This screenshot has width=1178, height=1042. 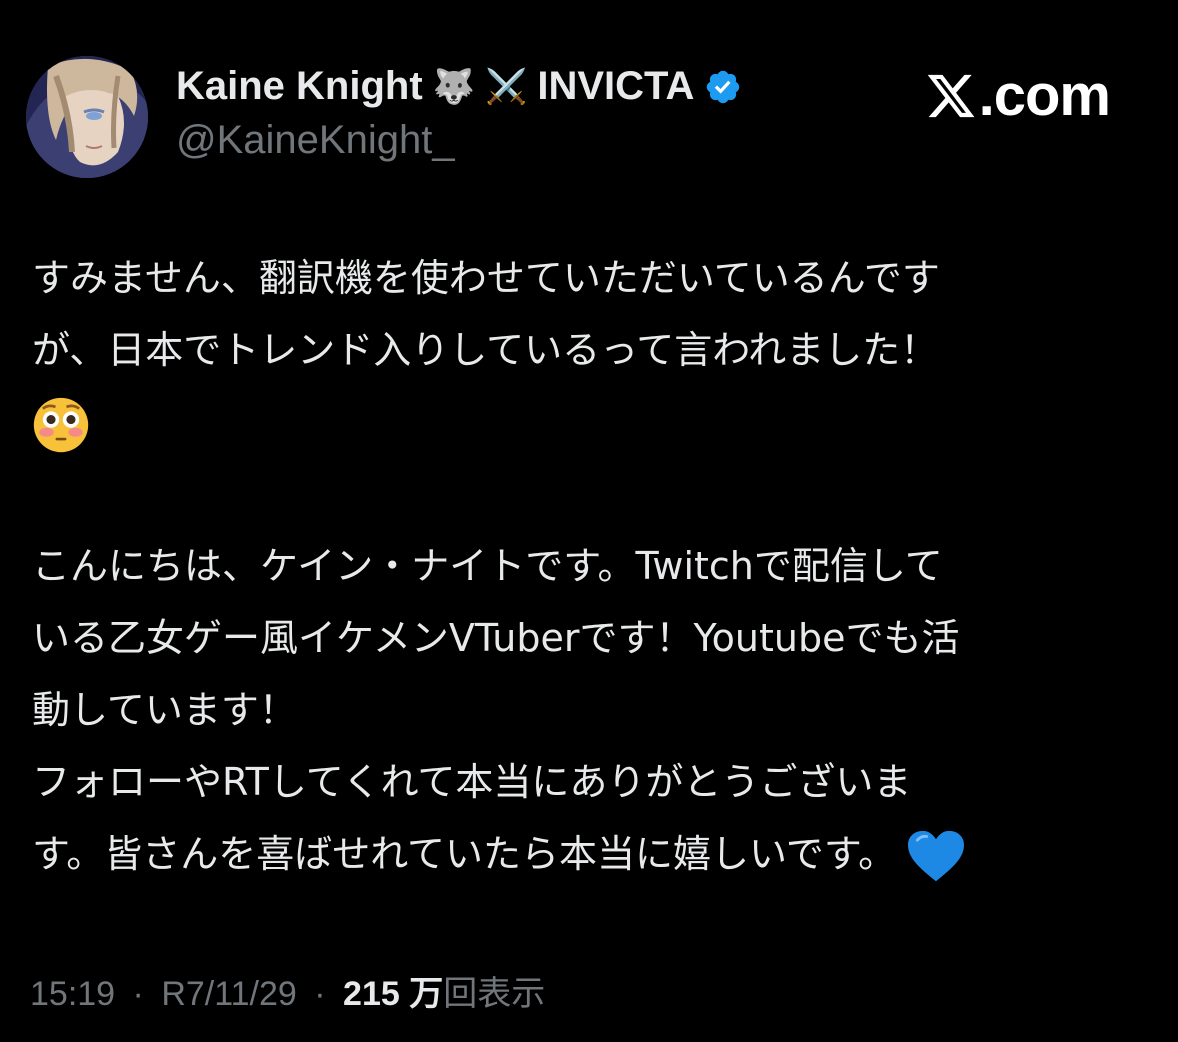 I want to click on post-line-7-row: す。皆さんを喜ばせれていたら本当に嬉しいです。, so click(x=592, y=854).